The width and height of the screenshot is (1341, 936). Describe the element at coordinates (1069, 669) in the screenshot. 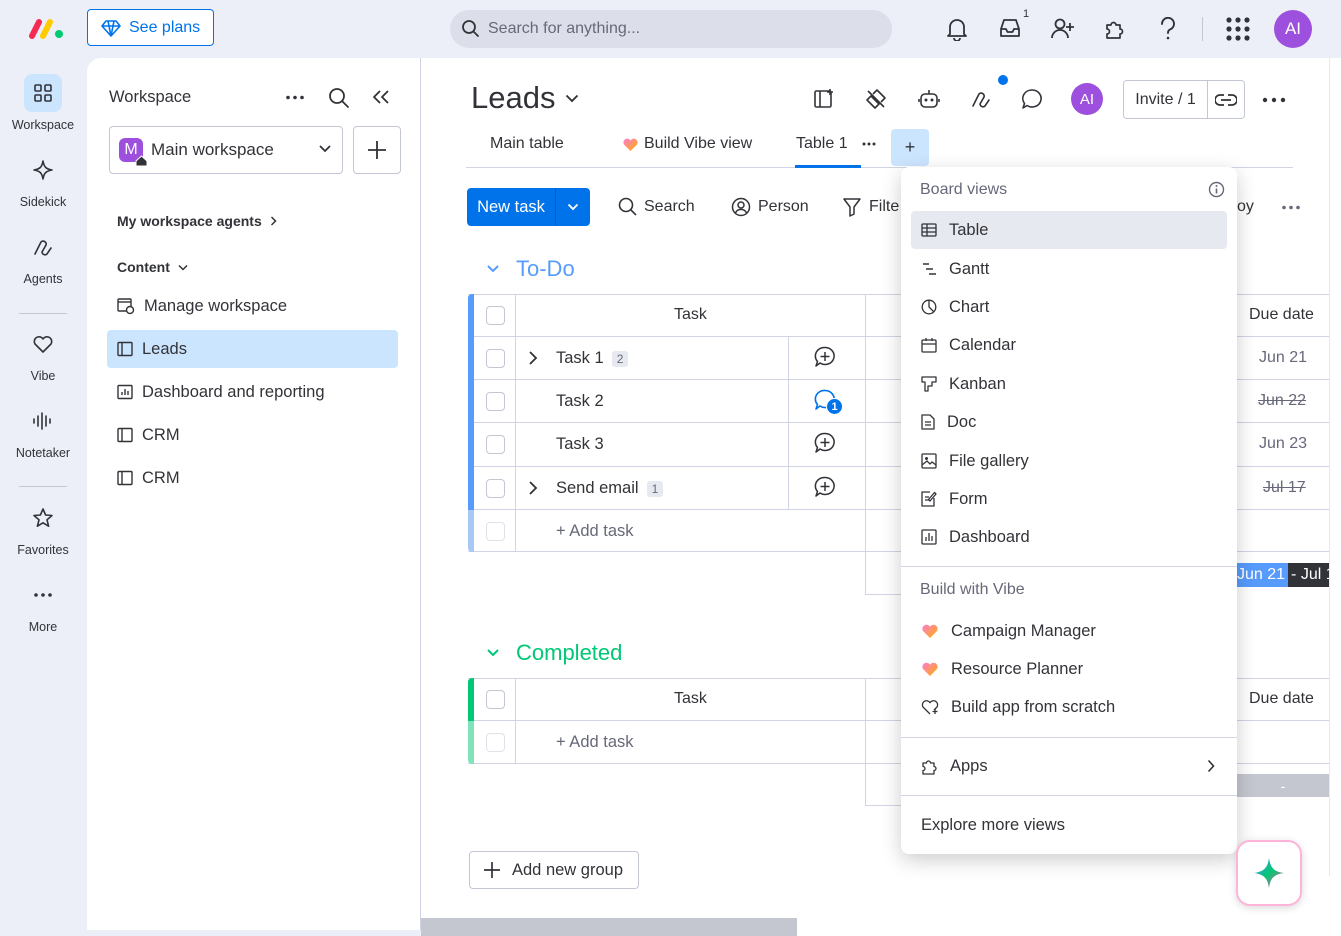

I see `vibe-option-resource-planner: Resource Planner` at that location.